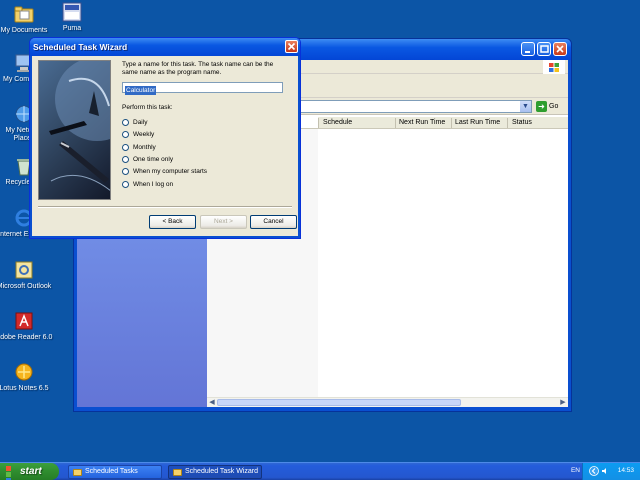 The image size is (640, 480). What do you see at coordinates (26, 337) in the screenshot?
I see `desktop-icon-label: Adobe Reader 6.0` at bounding box center [26, 337].